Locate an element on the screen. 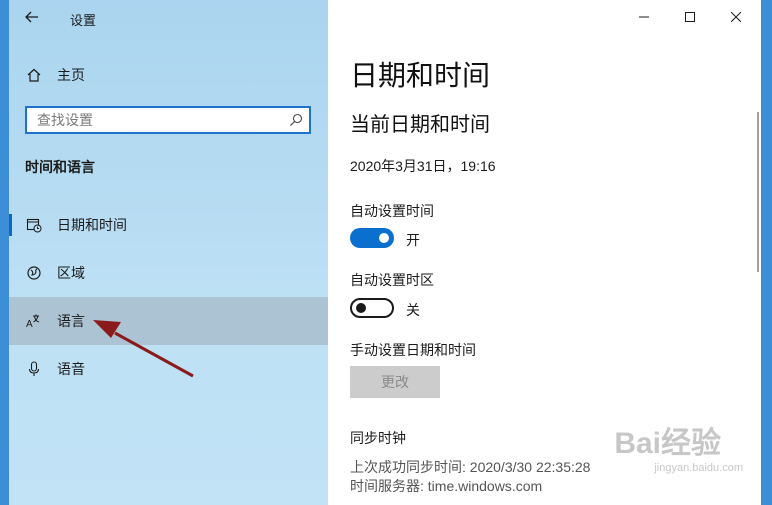  back-button is located at coordinates (32, 17).